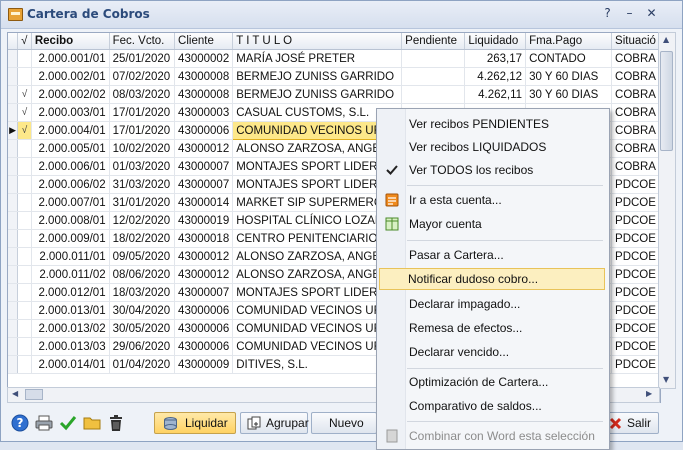  What do you see at coordinates (70, 184) in the screenshot?
I see `recibo-cell: 2.000.006/02` at bounding box center [70, 184].